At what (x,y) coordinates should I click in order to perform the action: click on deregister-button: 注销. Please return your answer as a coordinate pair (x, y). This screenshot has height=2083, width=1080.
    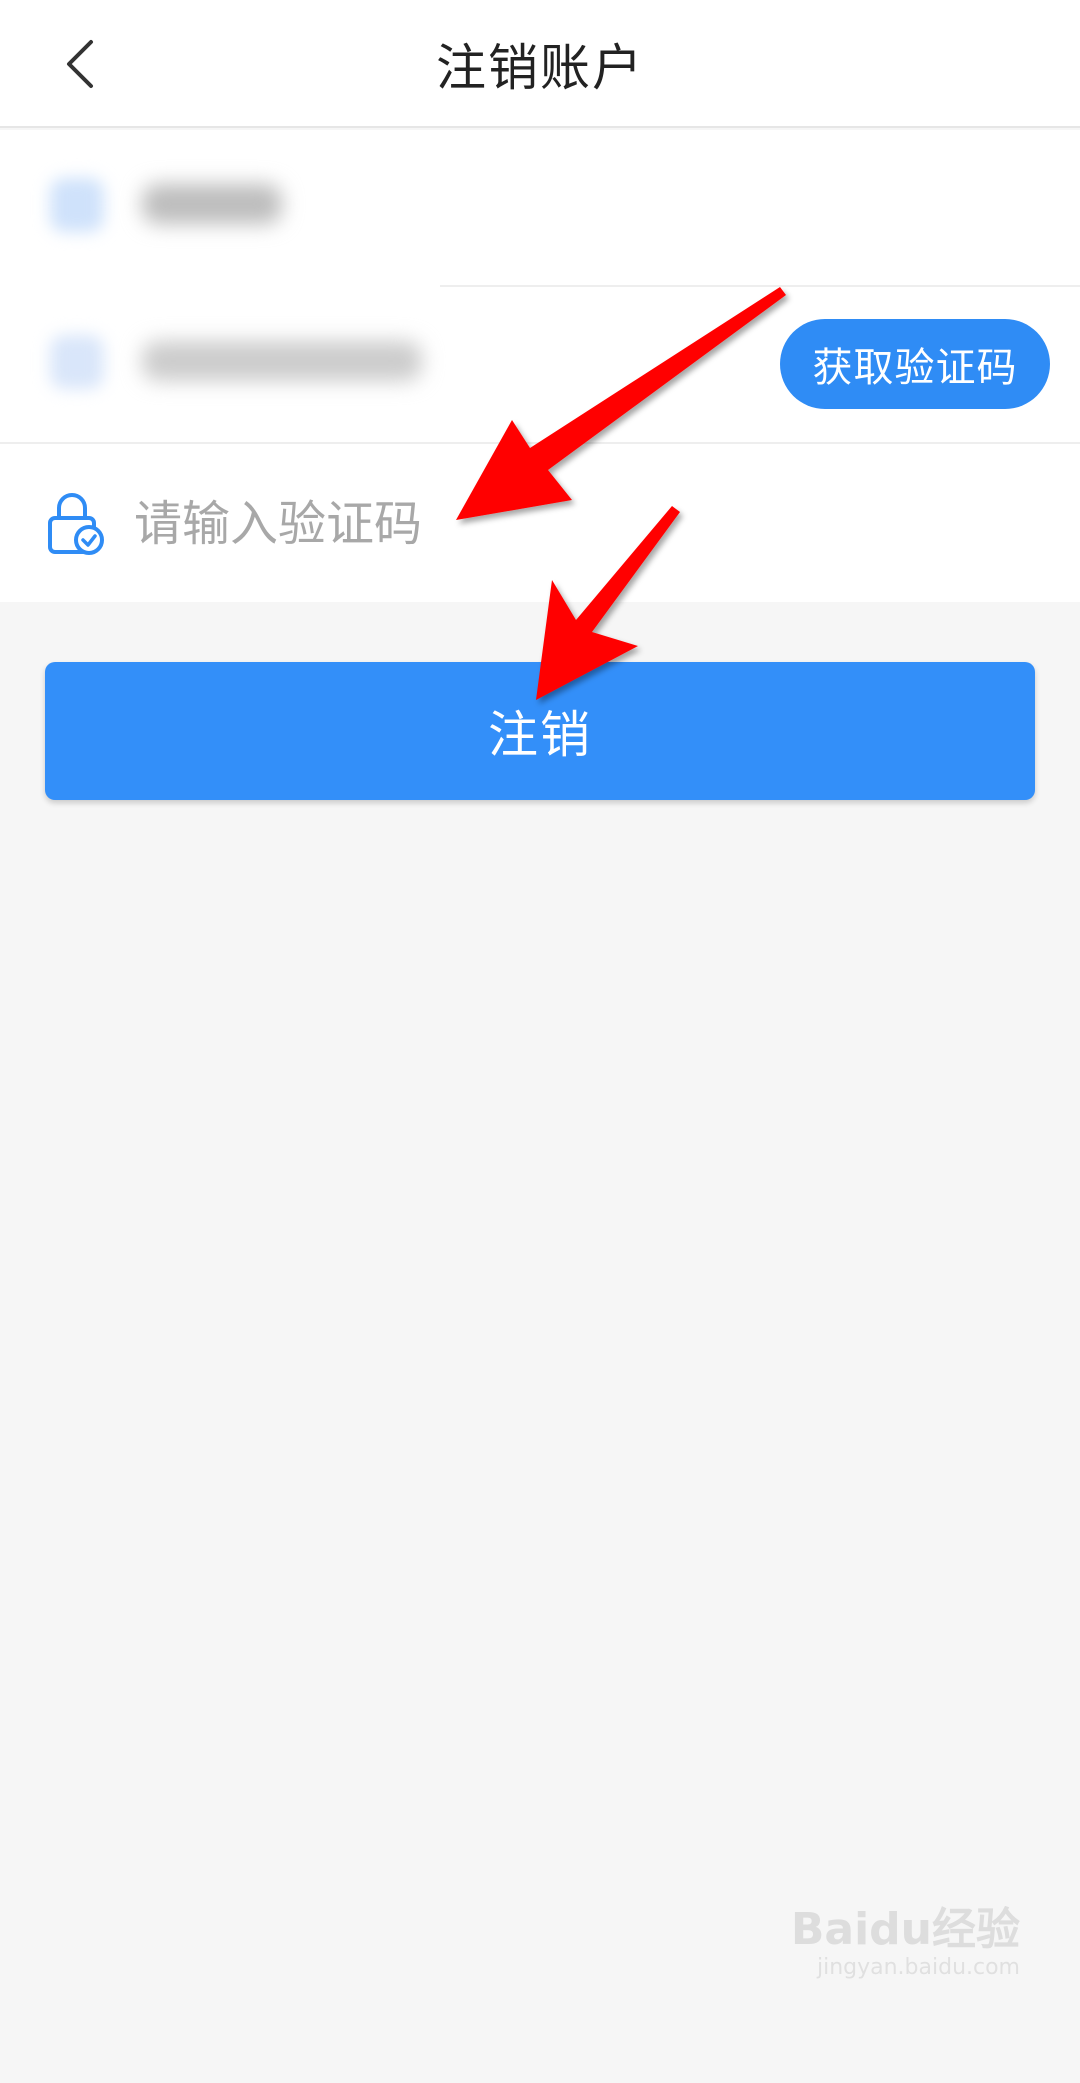
    Looking at the image, I should click on (540, 731).